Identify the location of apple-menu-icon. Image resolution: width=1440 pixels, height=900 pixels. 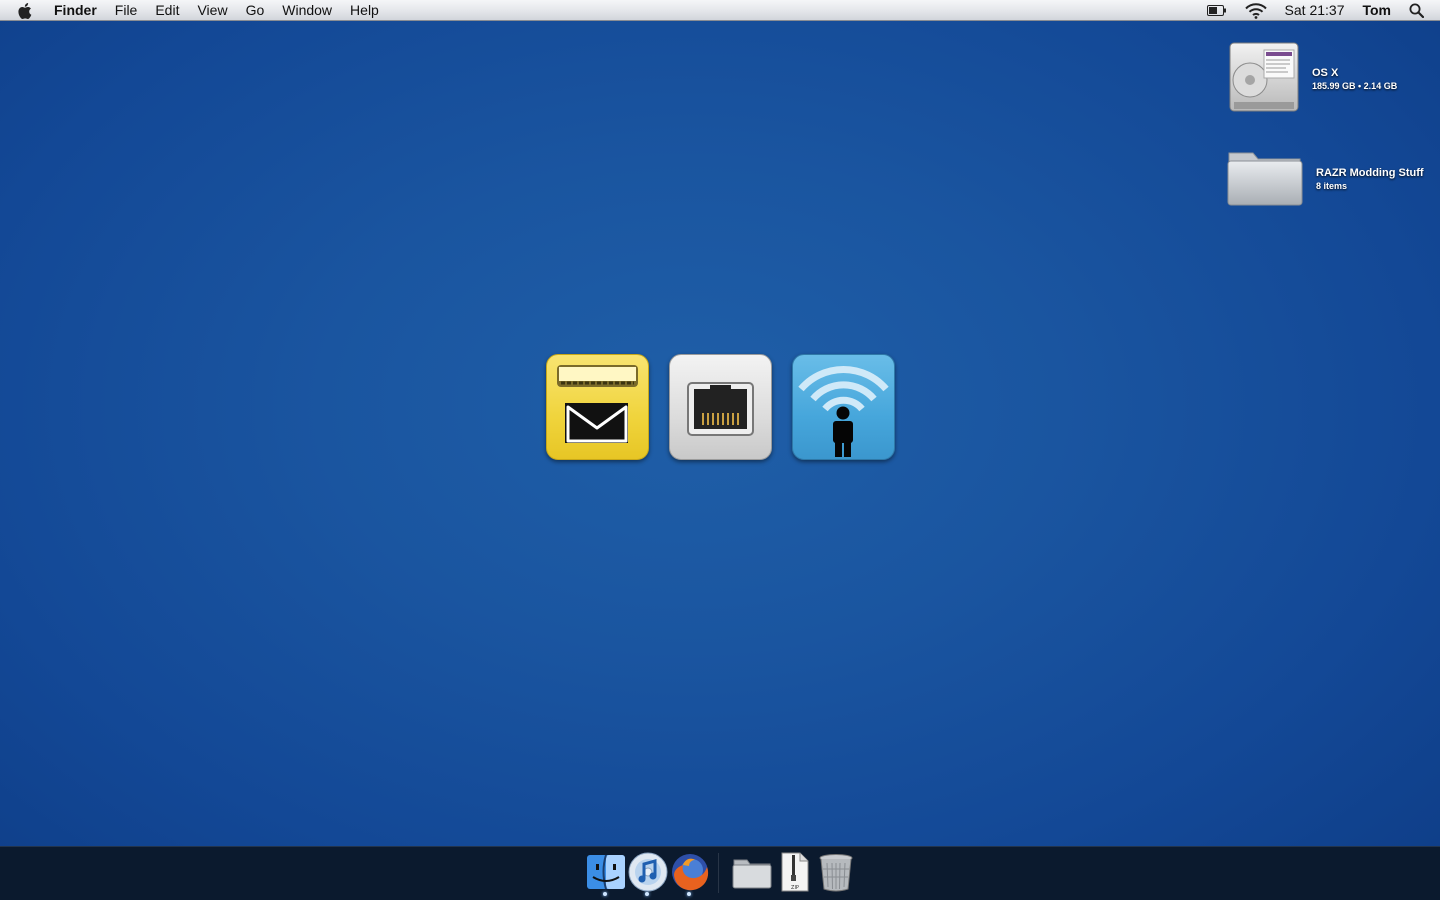
(26, 11).